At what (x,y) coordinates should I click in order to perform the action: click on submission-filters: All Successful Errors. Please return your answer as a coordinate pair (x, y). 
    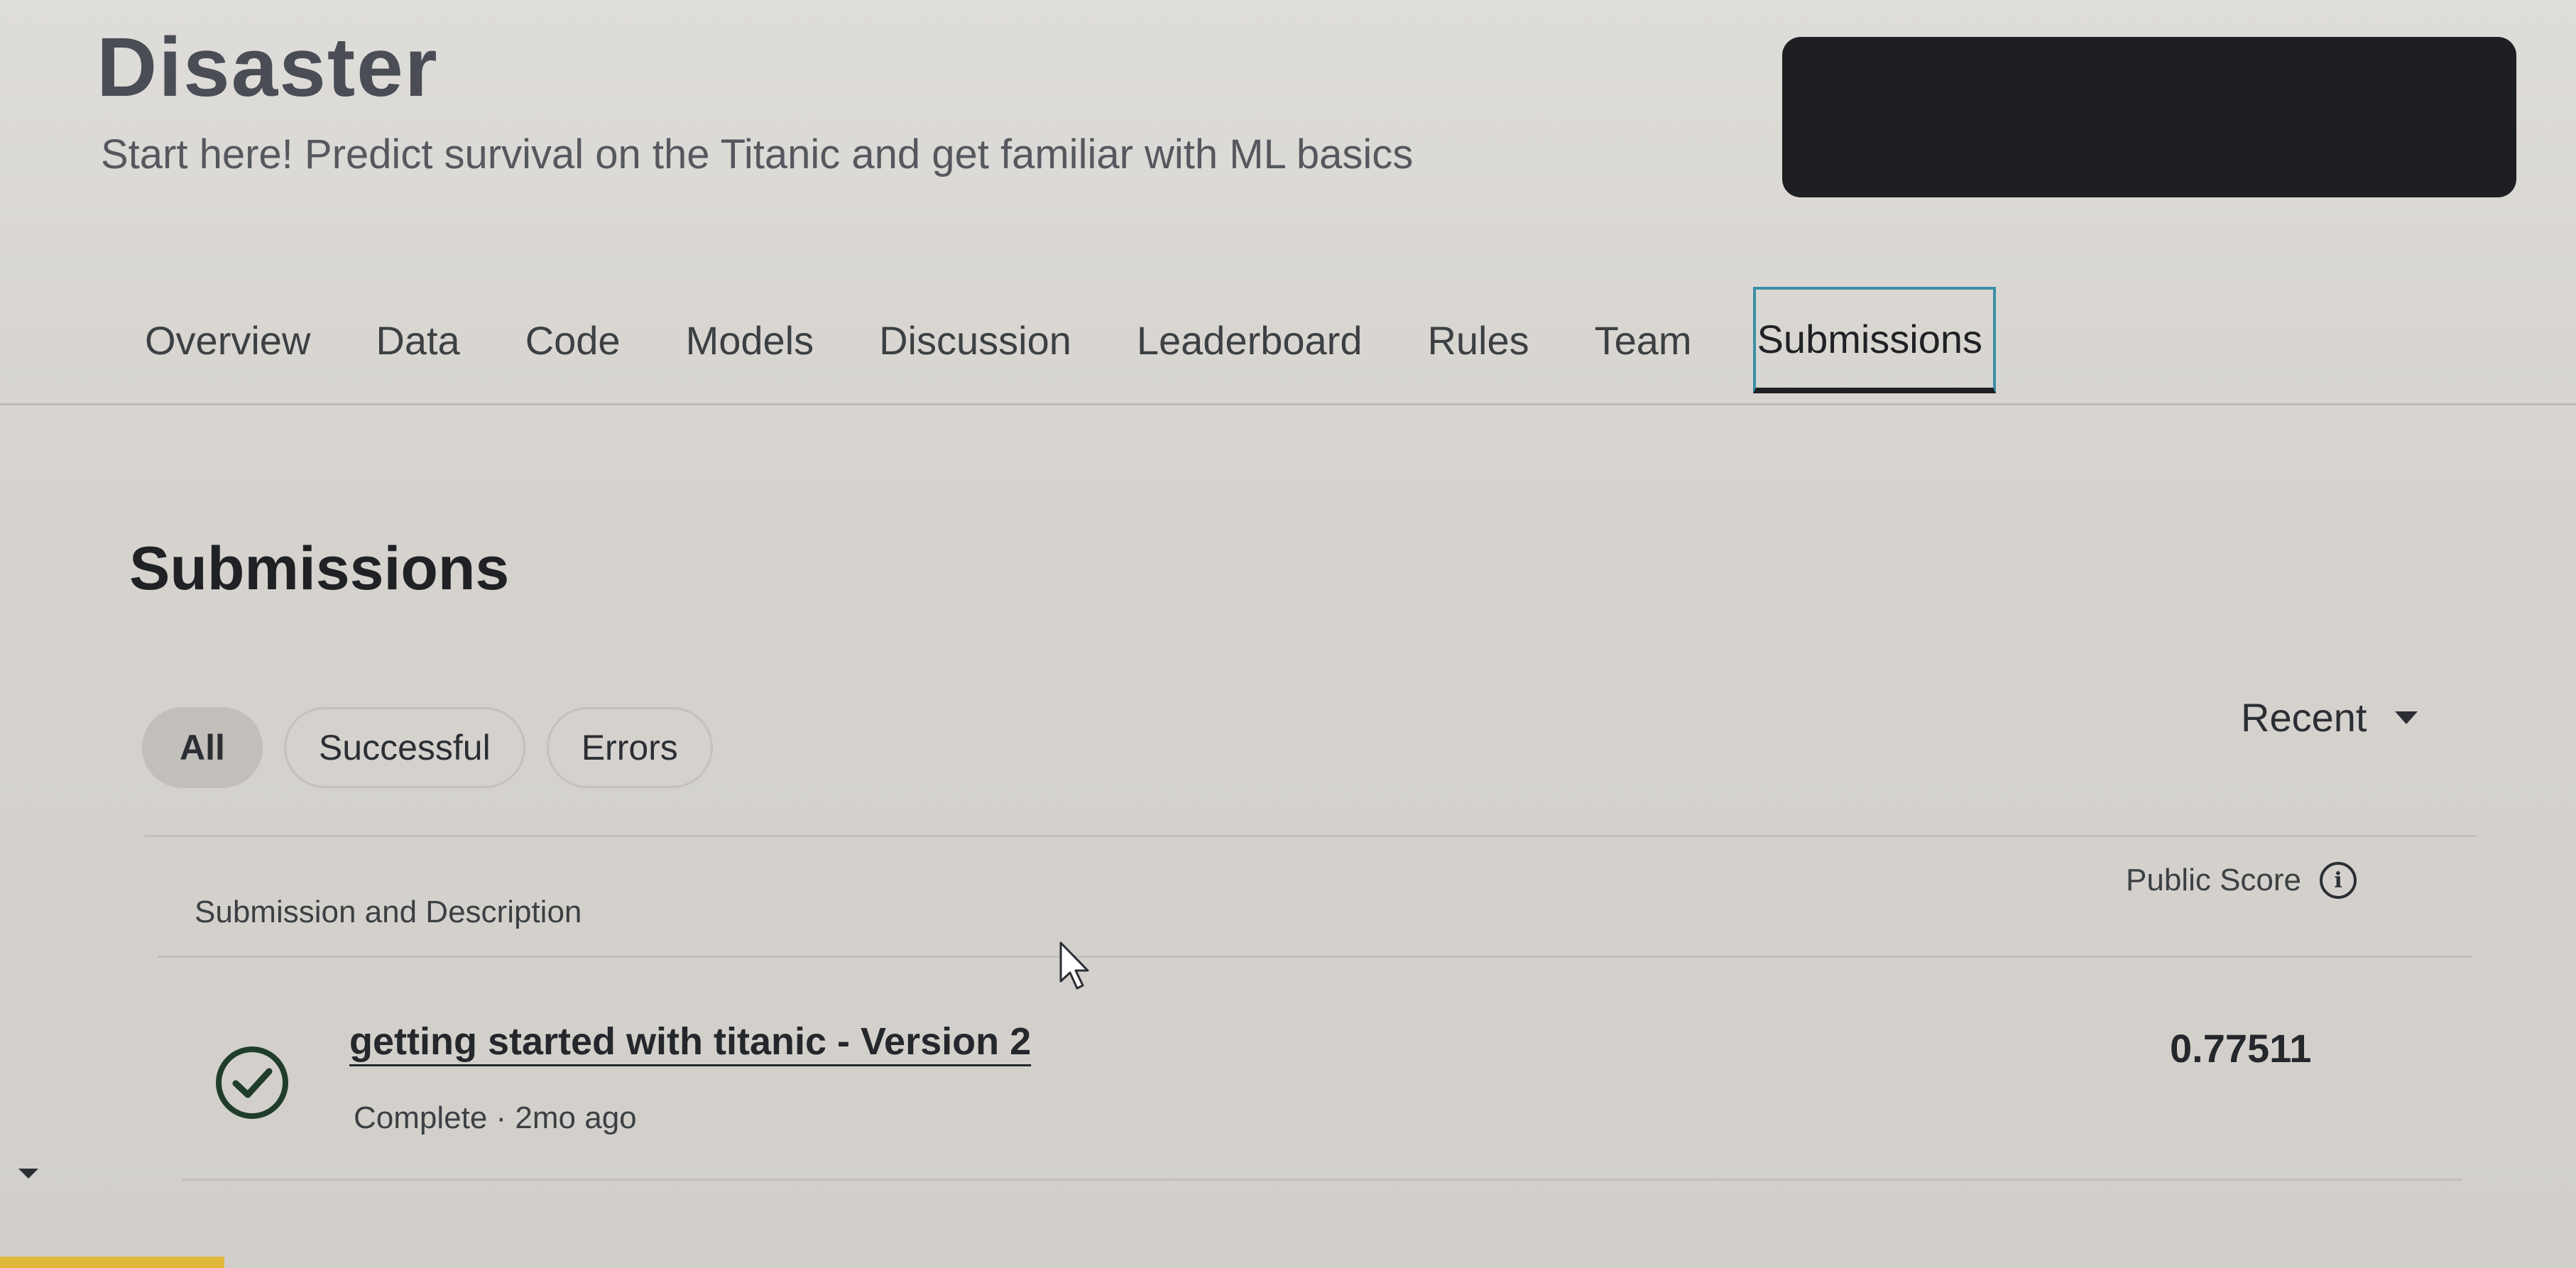
    Looking at the image, I should click on (427, 747).